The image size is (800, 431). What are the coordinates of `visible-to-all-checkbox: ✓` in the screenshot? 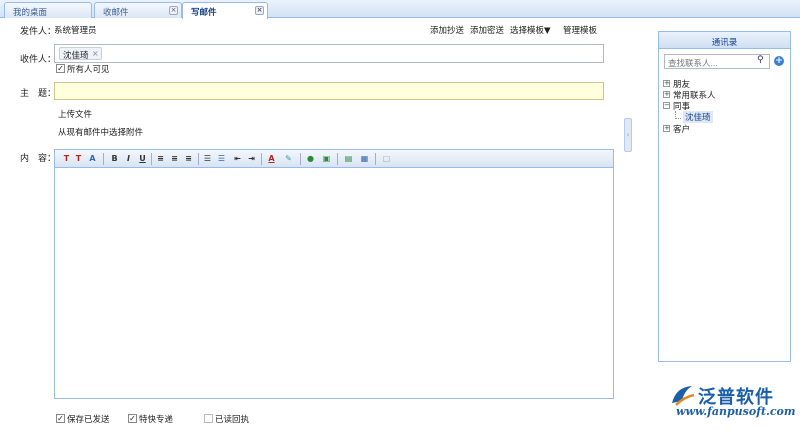 It's located at (60, 68).